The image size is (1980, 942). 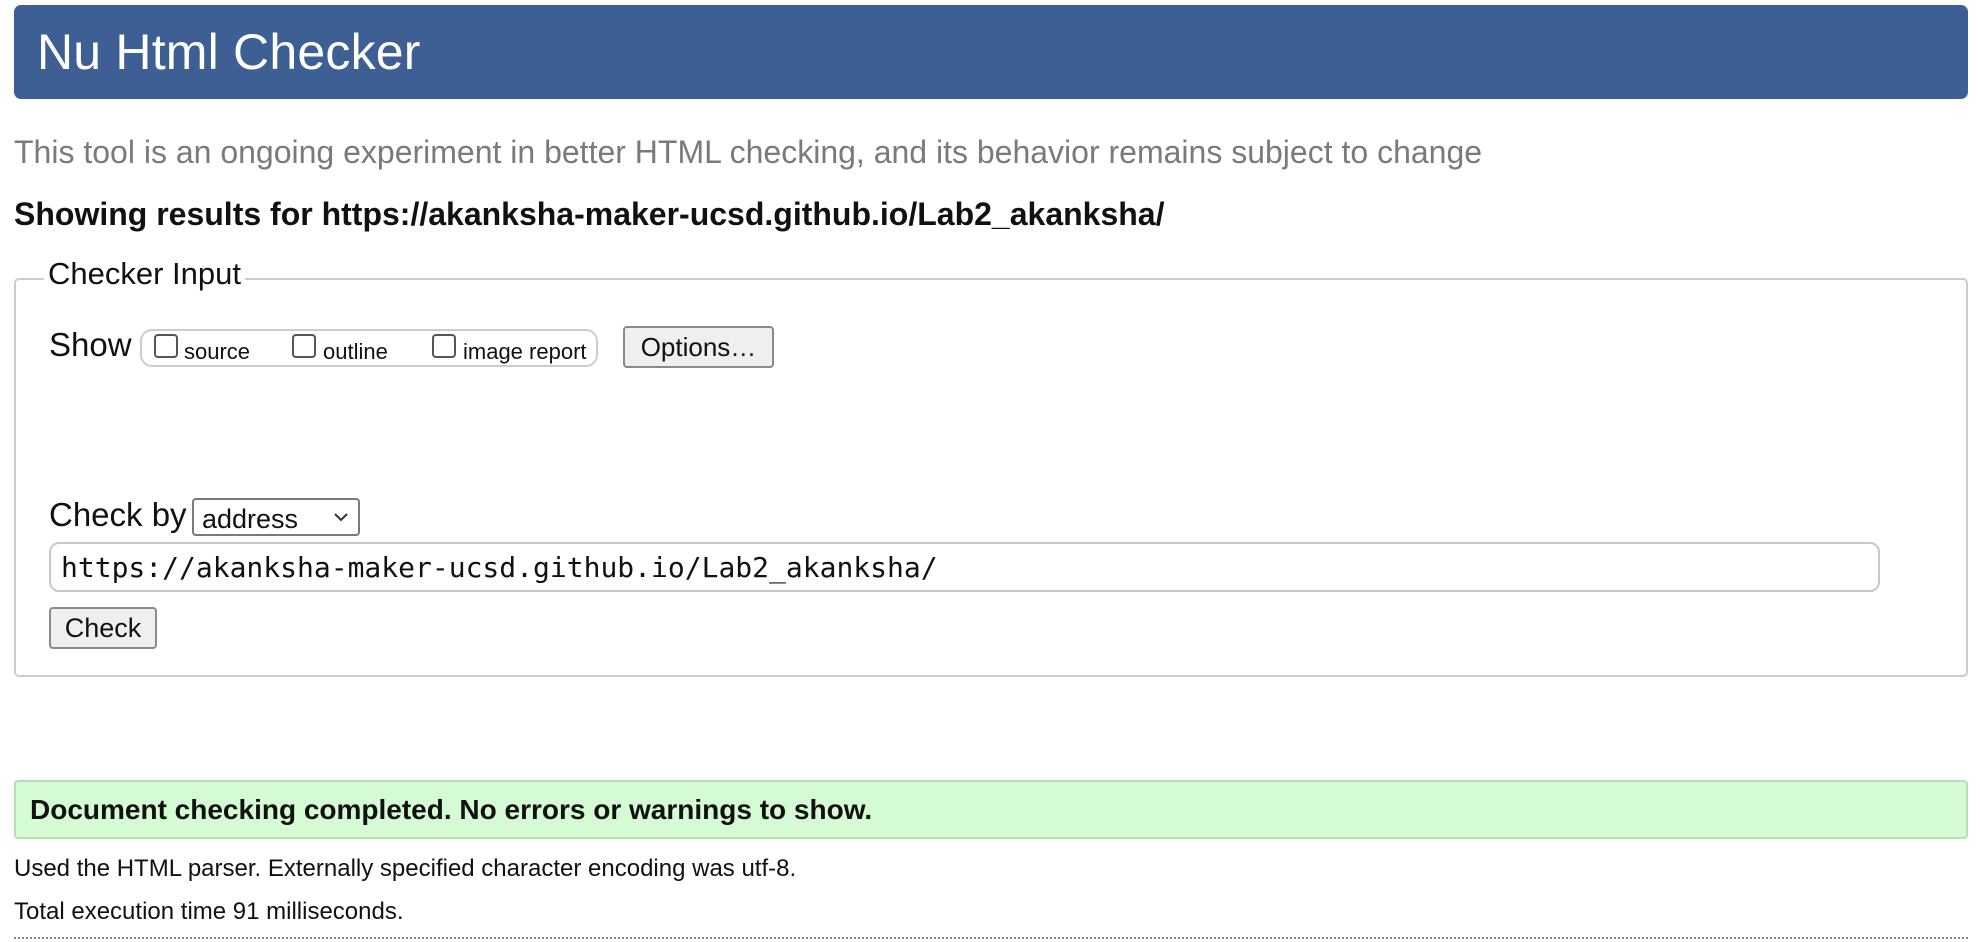 I want to click on outline-checkbox, so click(x=304, y=346).